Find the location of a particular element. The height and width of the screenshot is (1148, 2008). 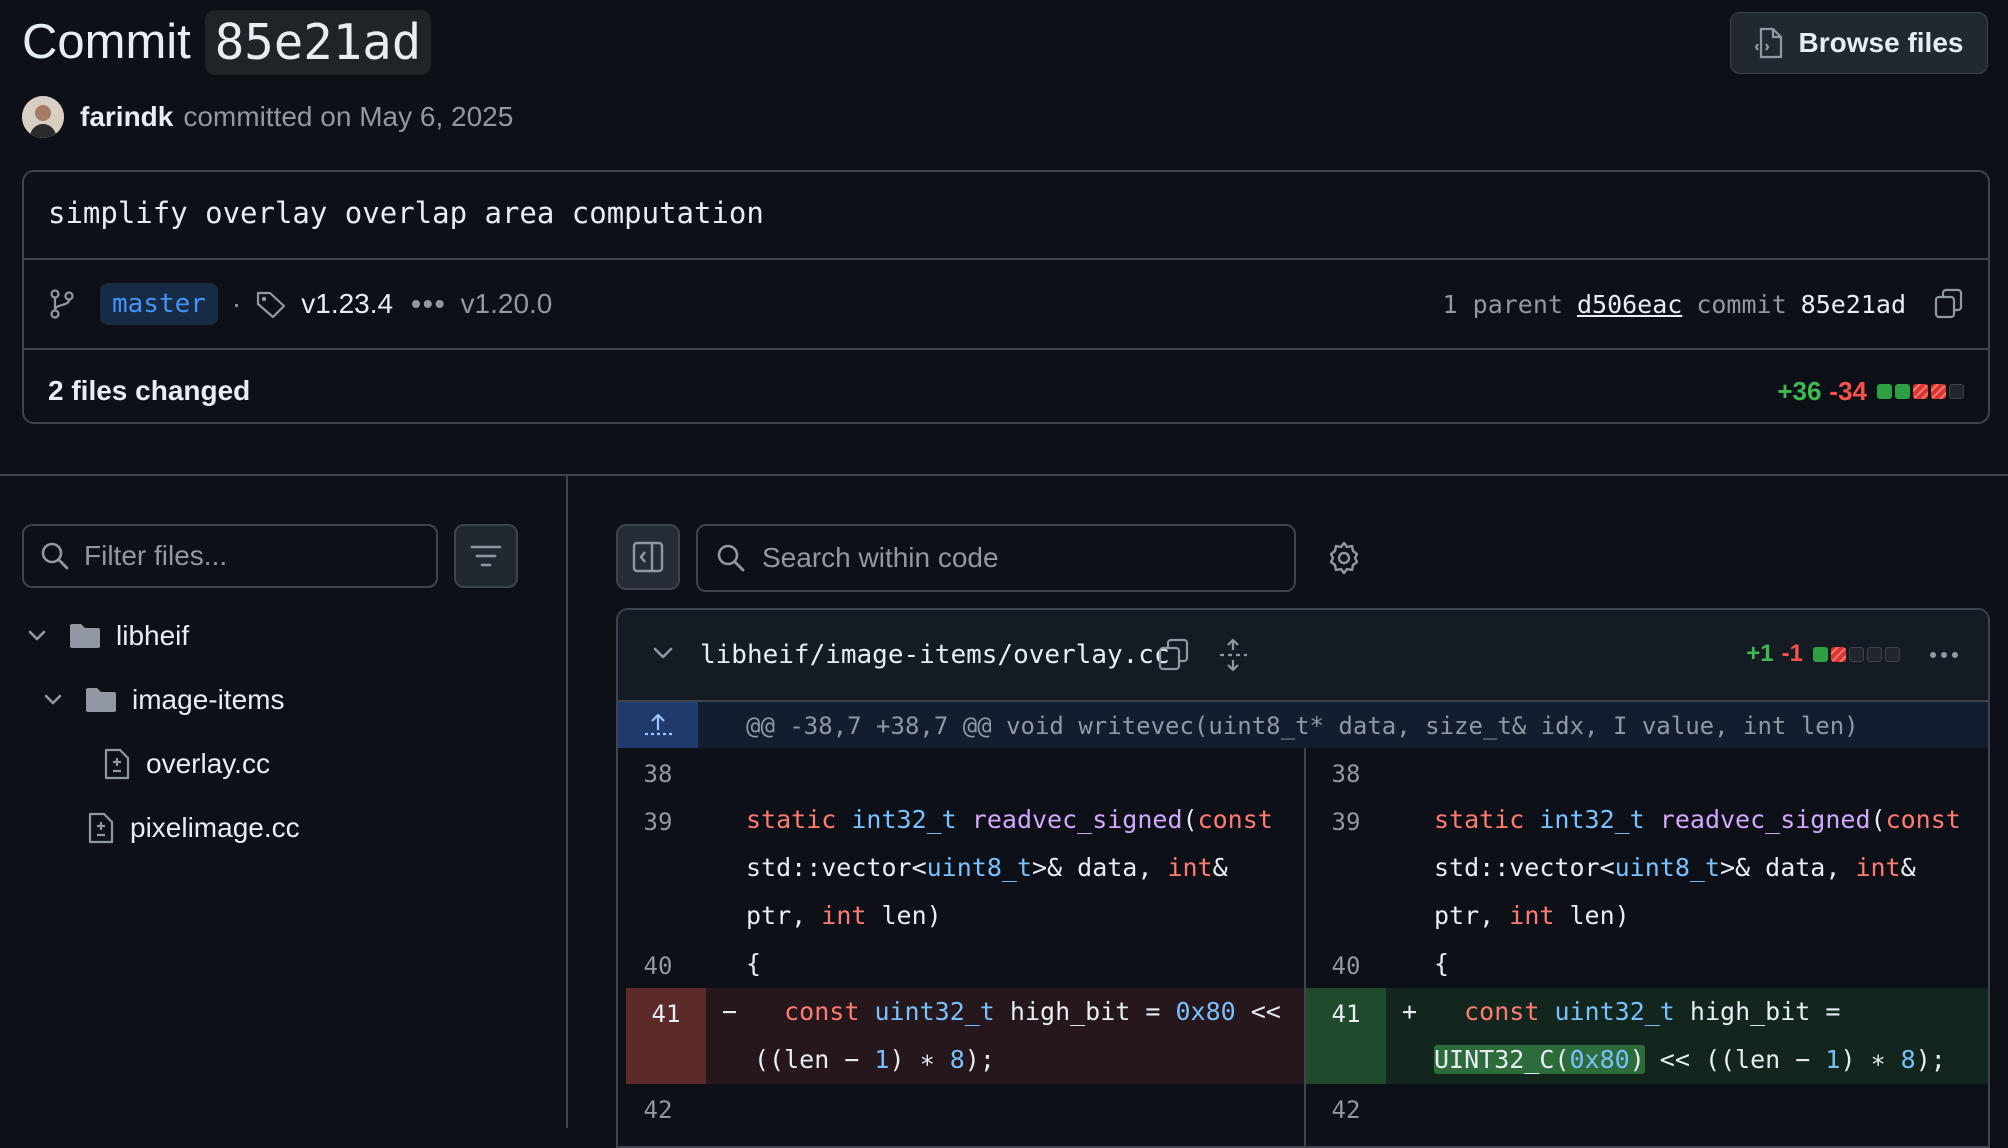

tree-file-overlay-cc: overlay.cc is located at coordinates (186, 764).